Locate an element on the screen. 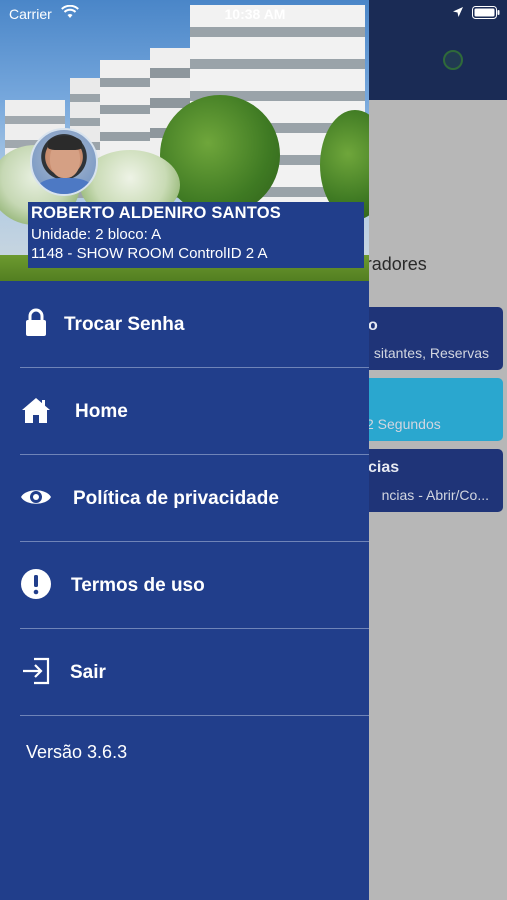 This screenshot has width=507, height=900. menu-label: Termos de uso is located at coordinates (138, 585).